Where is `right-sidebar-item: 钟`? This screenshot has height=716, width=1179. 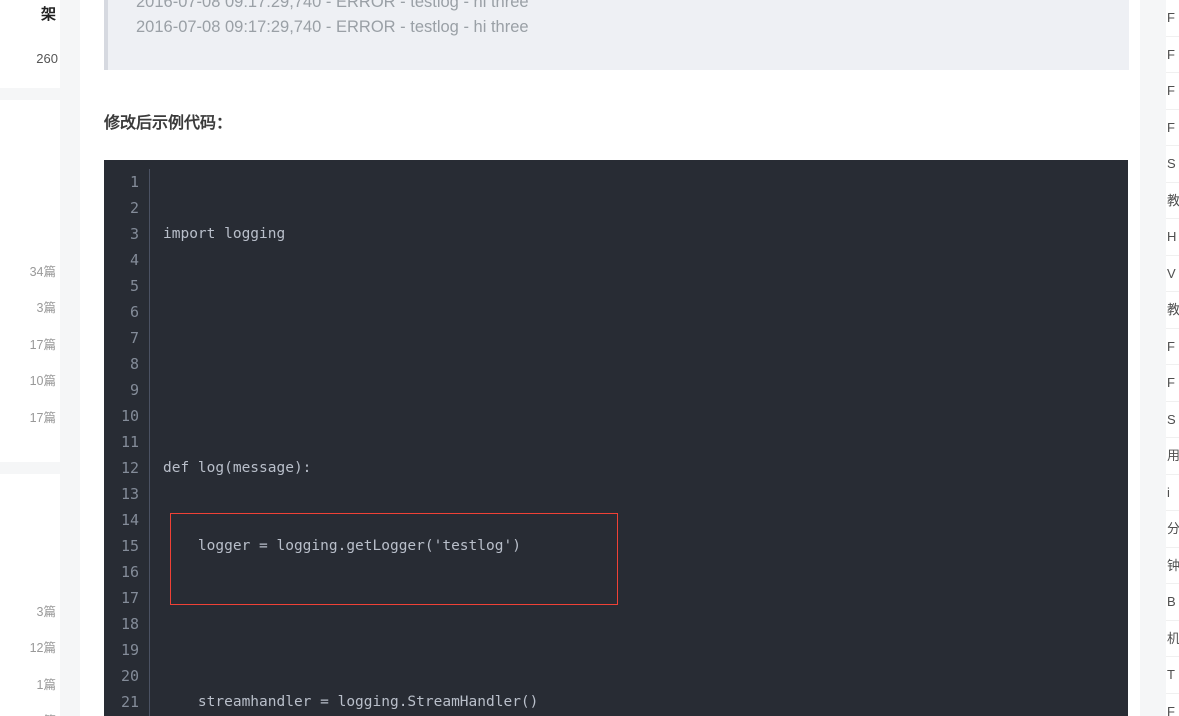
right-sidebar-item: 钟 is located at coordinates (1172, 566).